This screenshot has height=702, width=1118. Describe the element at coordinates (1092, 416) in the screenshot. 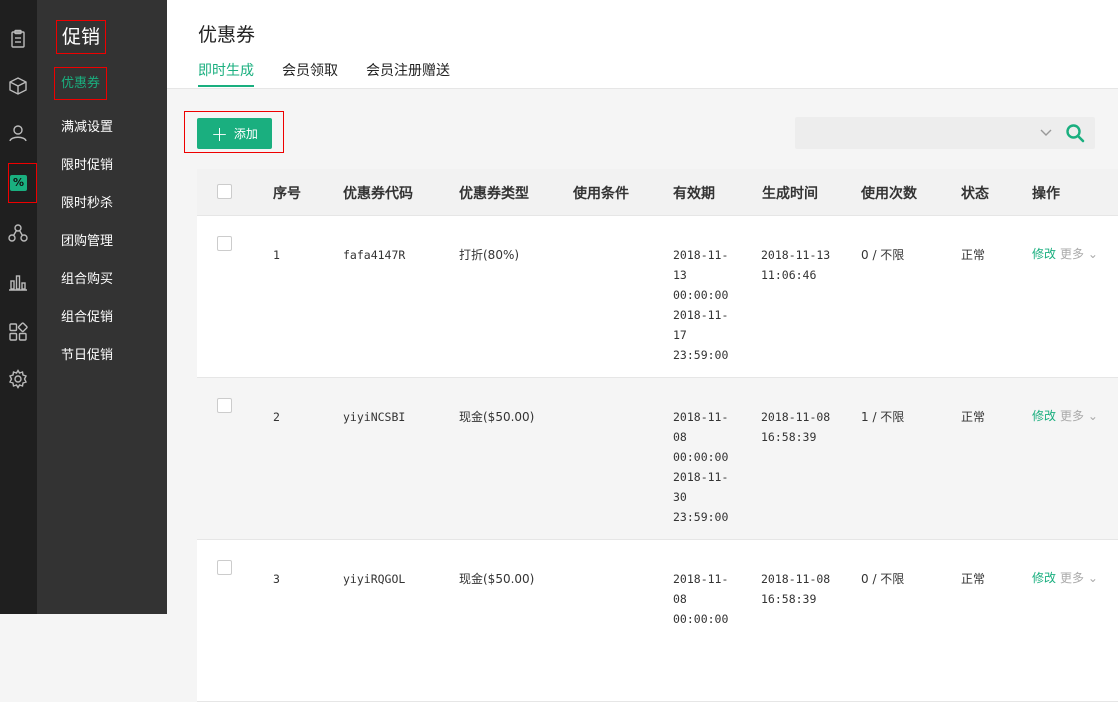

I see `chevron-down-icon: ⌄` at that location.